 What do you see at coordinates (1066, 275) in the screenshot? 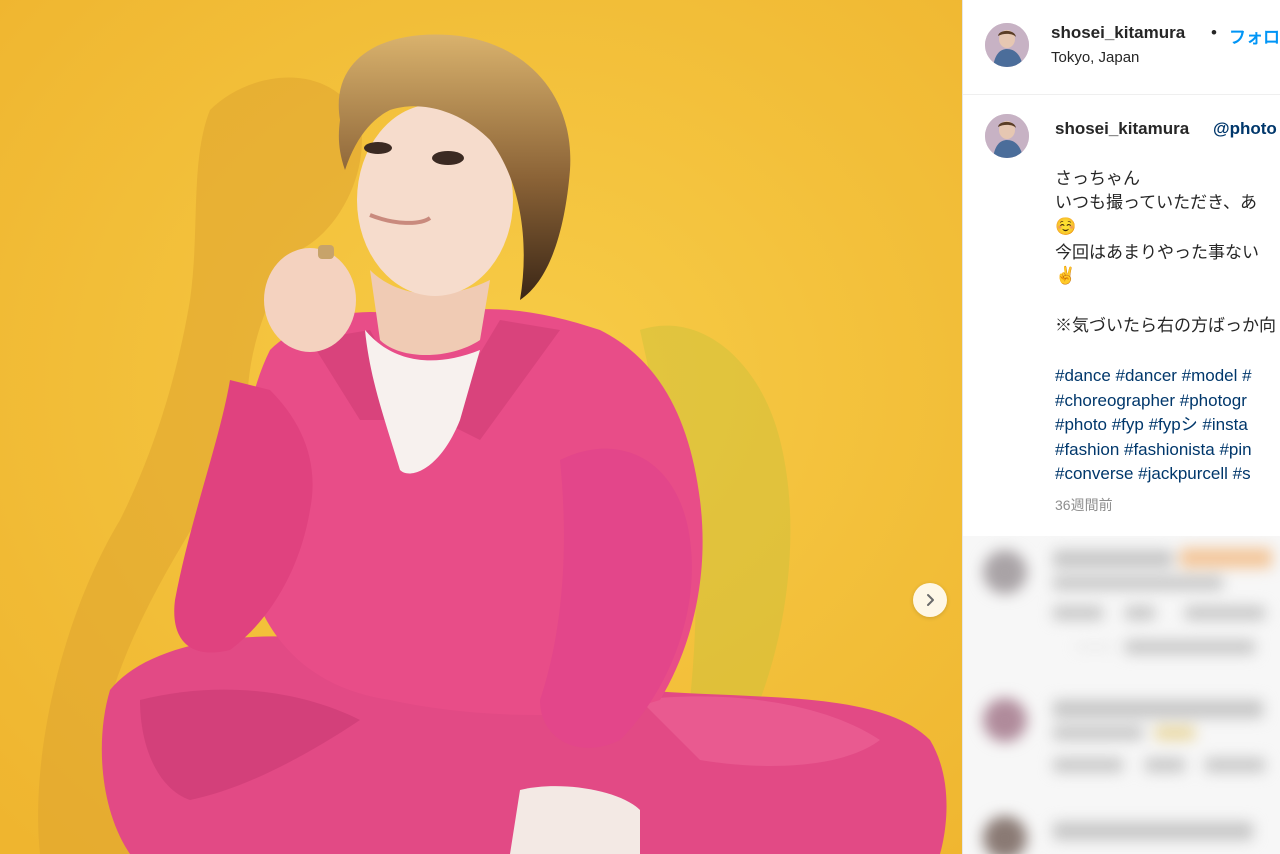
I see `victory-hand-emoji-icon: ✌️` at bounding box center [1066, 275].